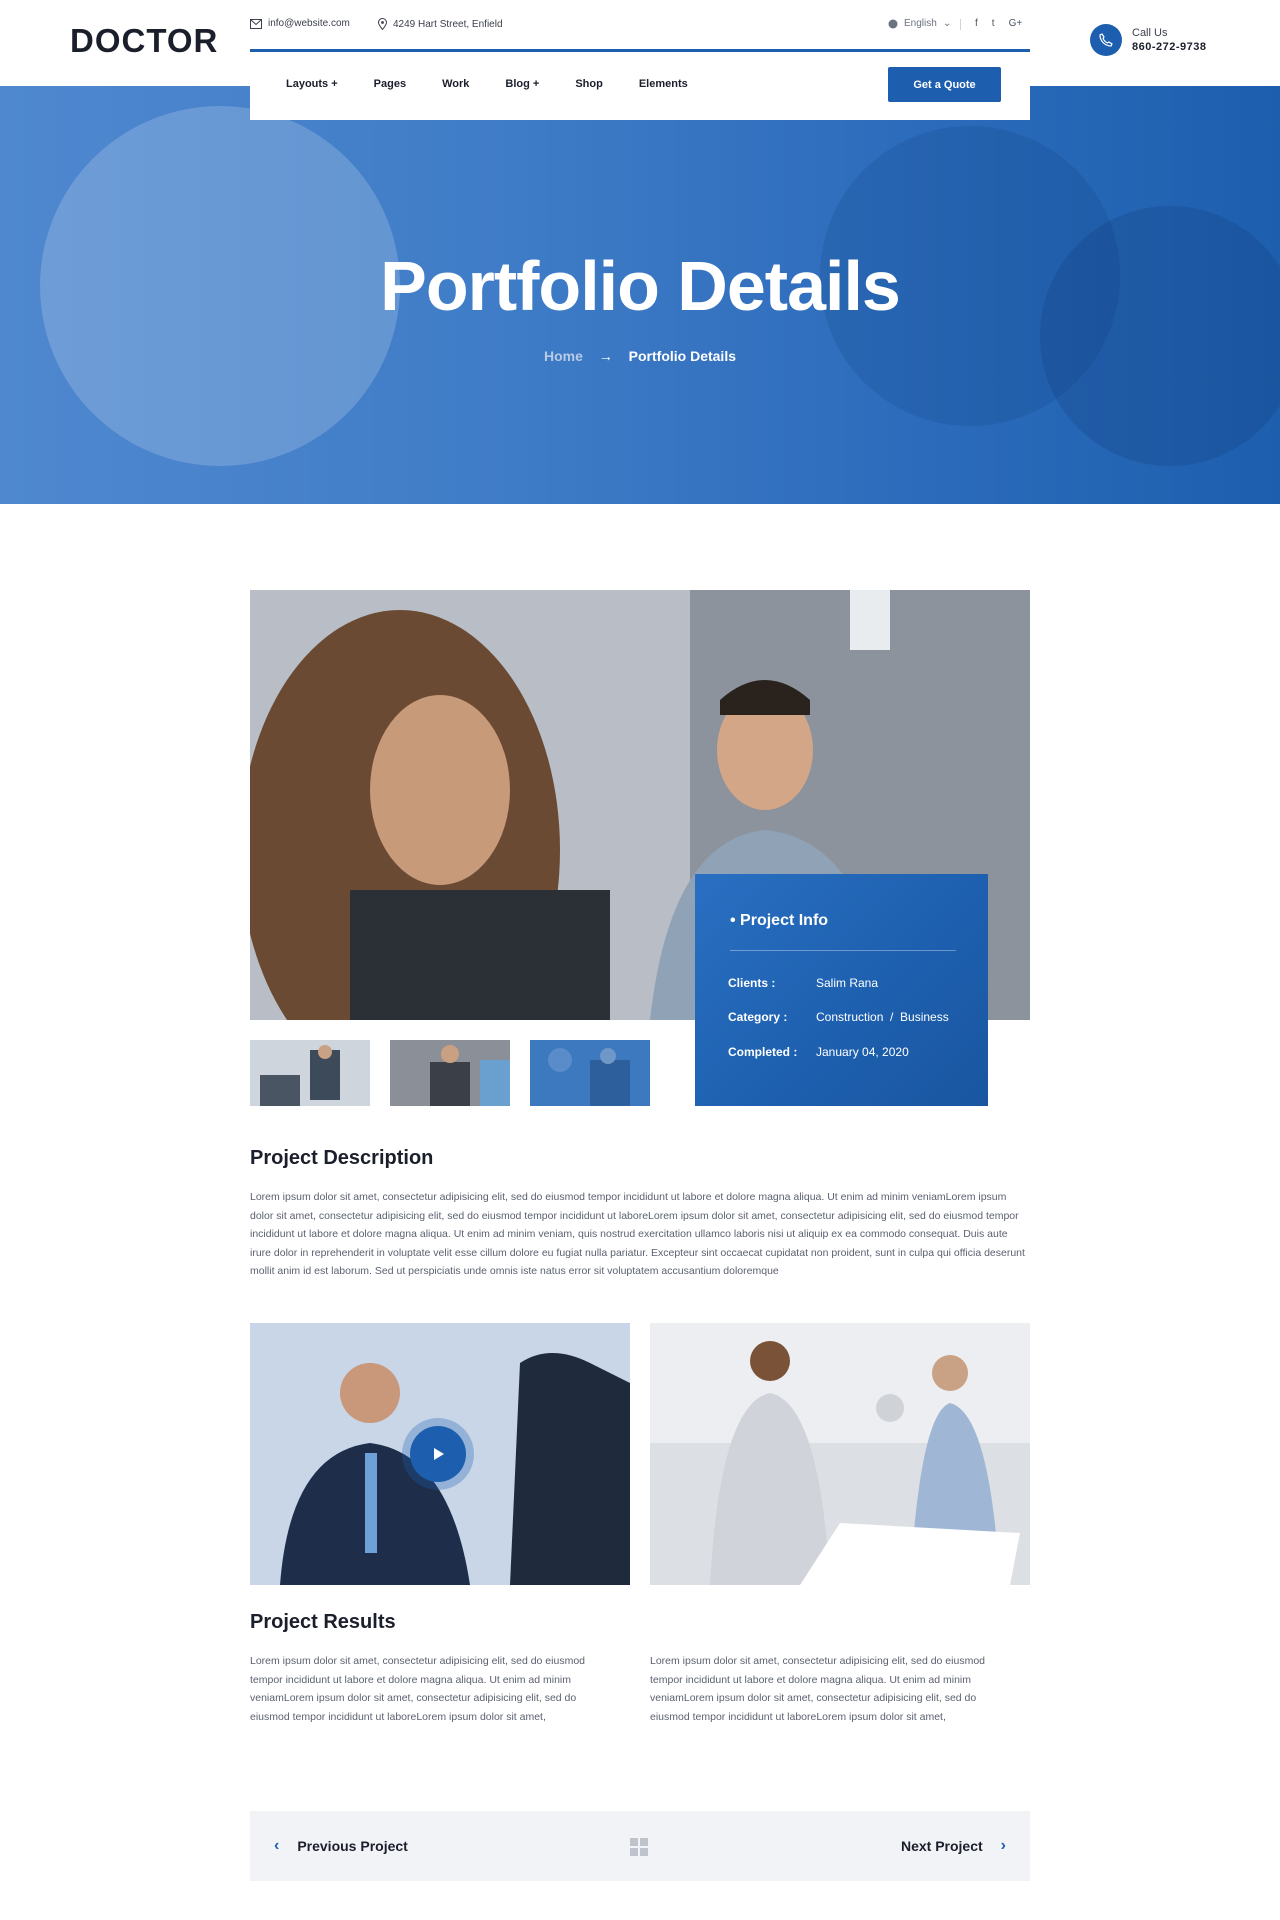 The width and height of the screenshot is (1280, 1920). What do you see at coordinates (862, 1052) in the screenshot?
I see `info-value: January 04, 2020` at bounding box center [862, 1052].